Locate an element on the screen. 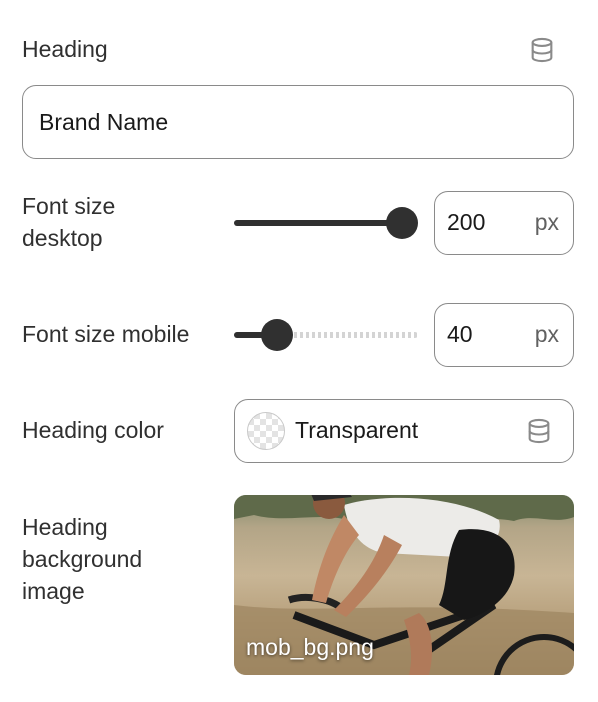 This screenshot has height=702, width=598. heading-background-image-label-line2: background is located at coordinates (82, 559).